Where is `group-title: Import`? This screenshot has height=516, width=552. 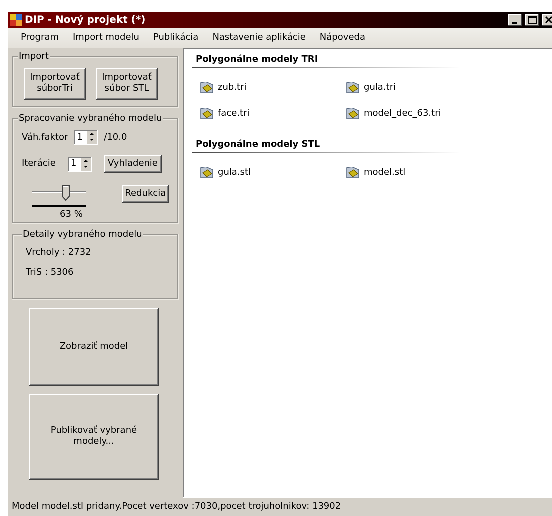
group-title: Import is located at coordinates (34, 57).